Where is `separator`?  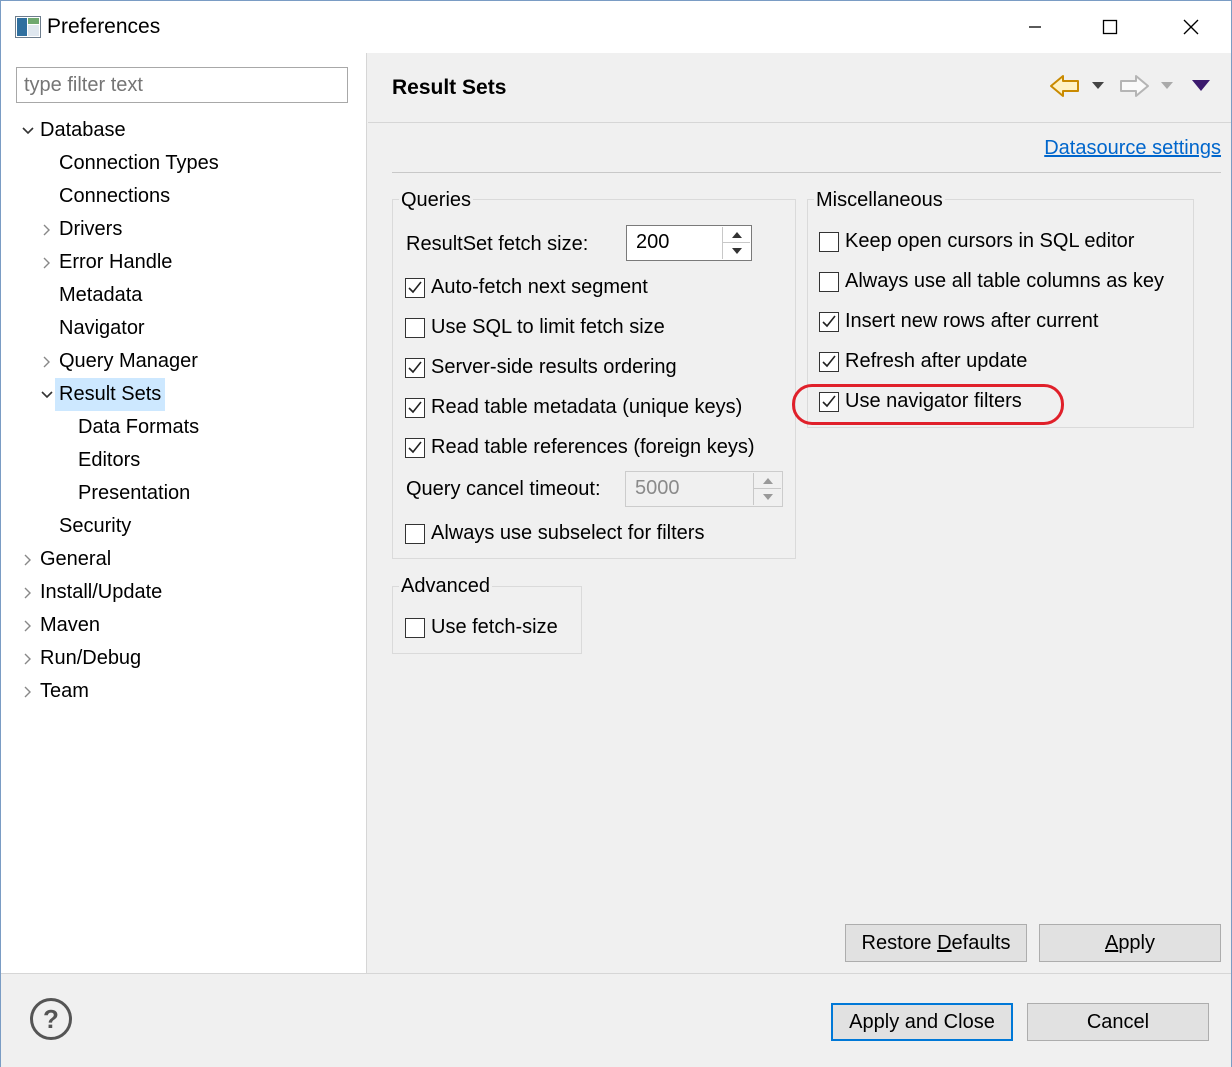 separator is located at coordinates (806, 172).